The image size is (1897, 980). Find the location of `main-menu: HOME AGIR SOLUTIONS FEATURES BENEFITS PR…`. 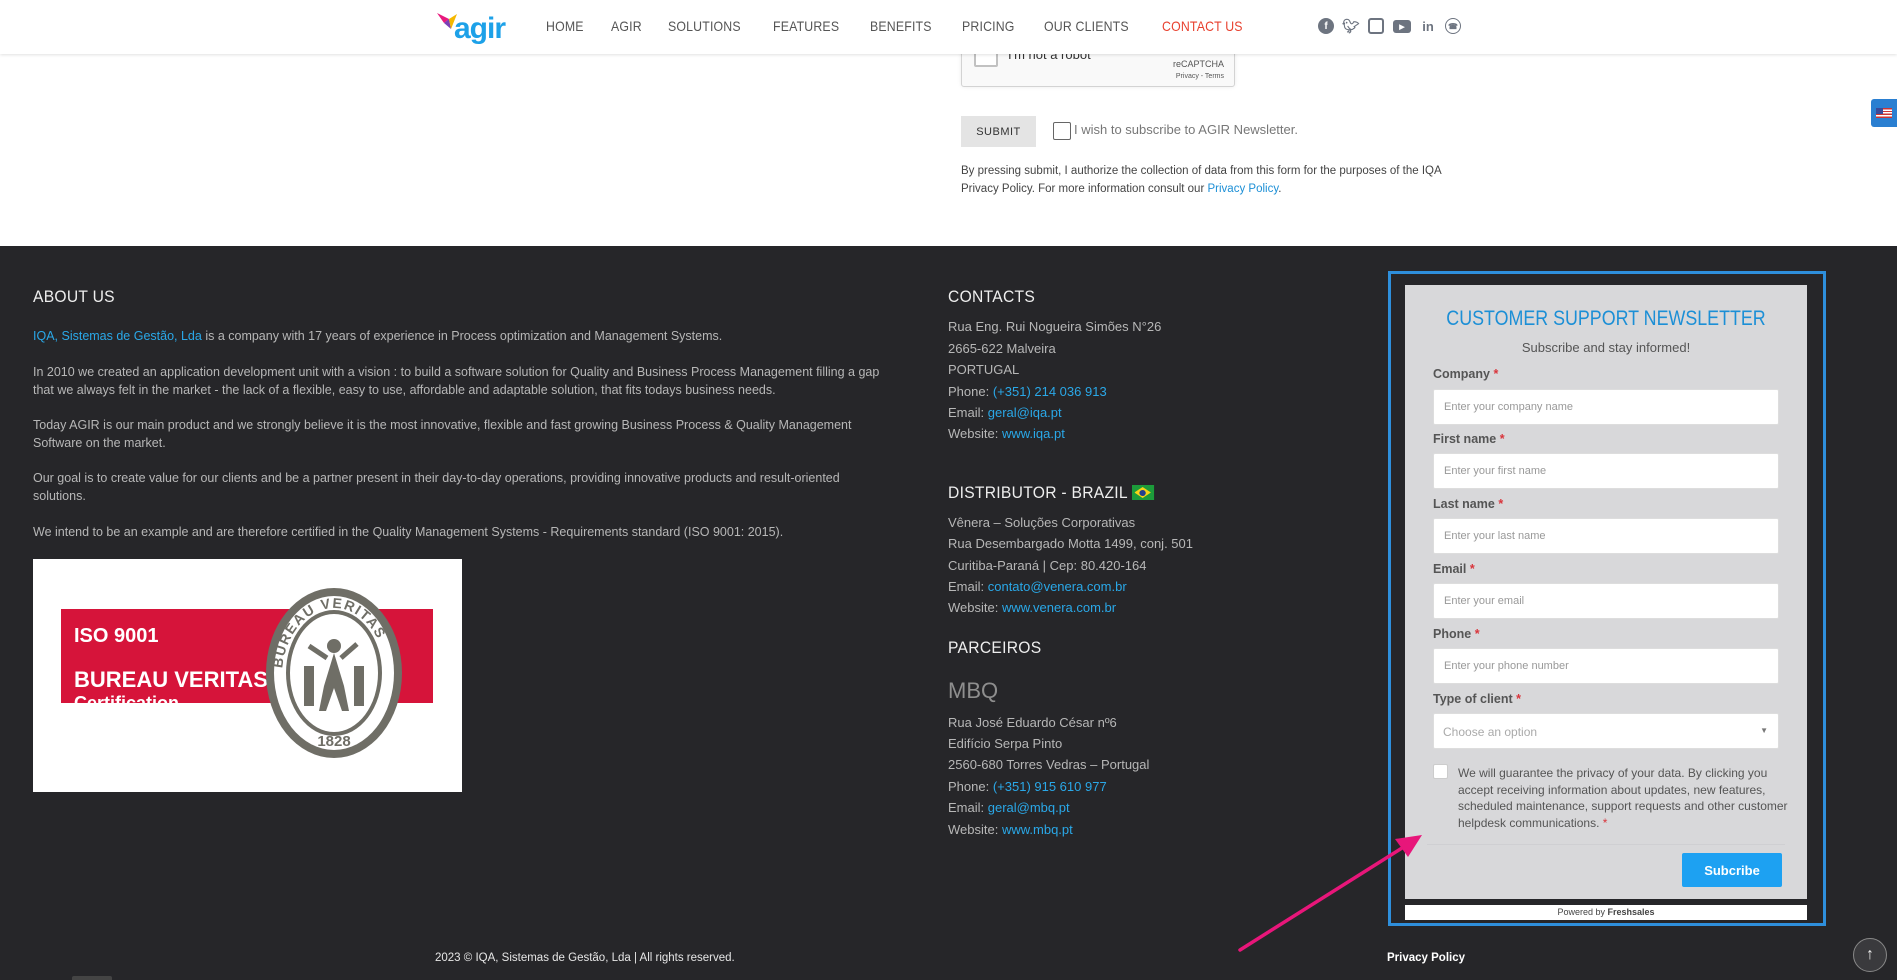

main-menu: HOME AGIR SOLUTIONS FEATURES BENEFITS PR… is located at coordinates (911, 26).